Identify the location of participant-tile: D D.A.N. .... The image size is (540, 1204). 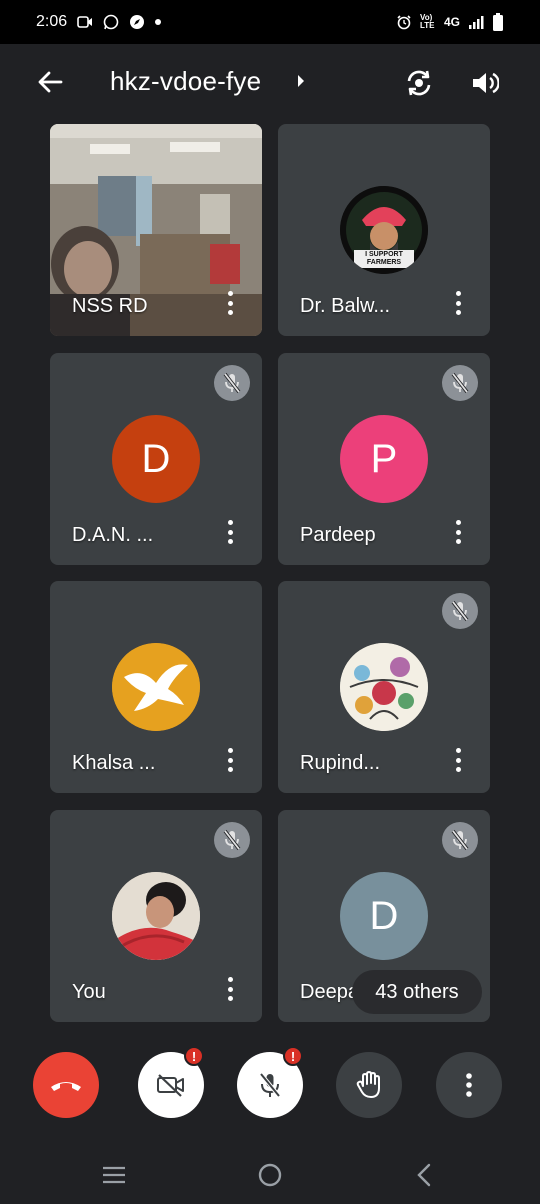
(156, 459).